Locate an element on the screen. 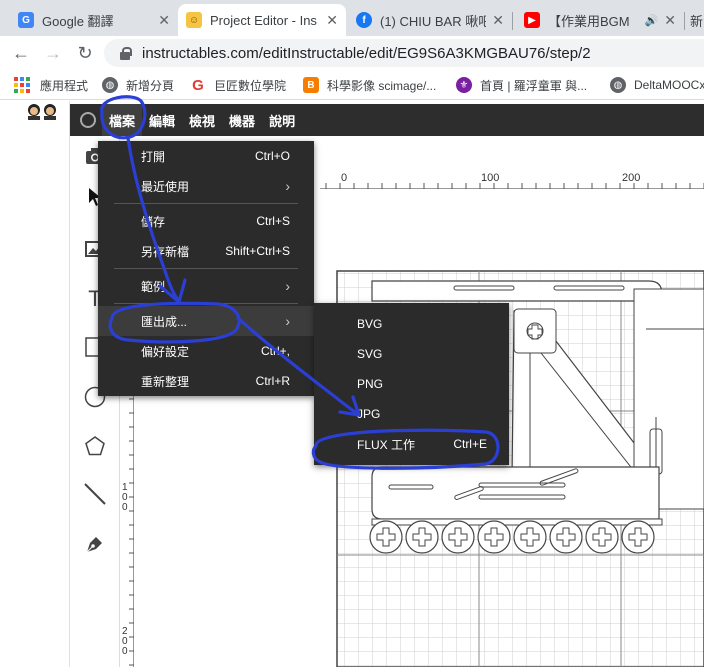 Image resolution: width=704 pixels, height=667 pixels. menu-shortcut: Shift+Ctrl+S is located at coordinates (257, 251).